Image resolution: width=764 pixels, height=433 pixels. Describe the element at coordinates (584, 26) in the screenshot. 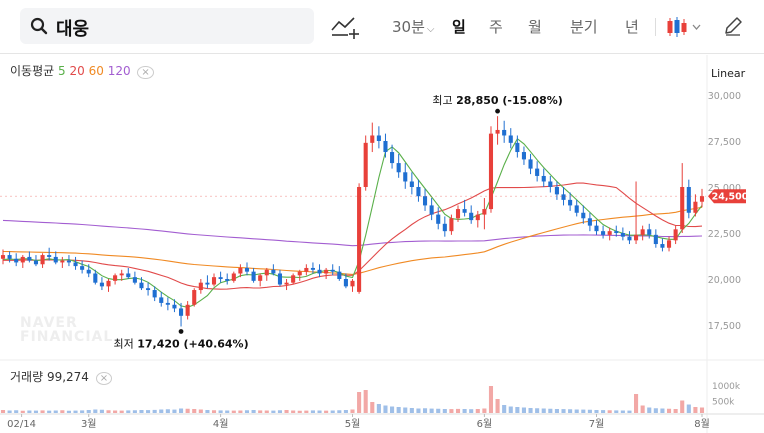

I see `period-tab-quarter: 분기` at that location.